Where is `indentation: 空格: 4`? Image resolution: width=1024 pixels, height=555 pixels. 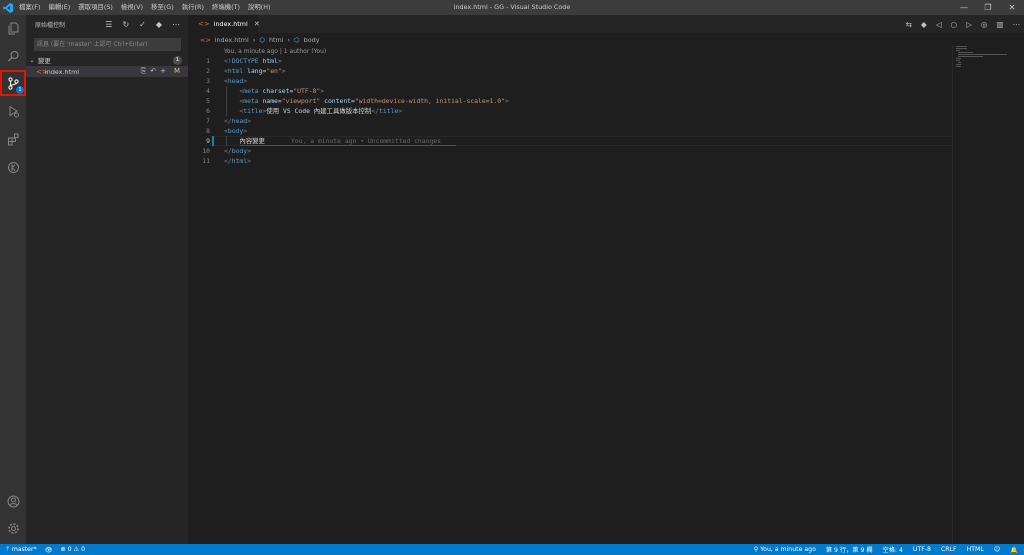 indentation: 空格: 4 is located at coordinates (893, 549).